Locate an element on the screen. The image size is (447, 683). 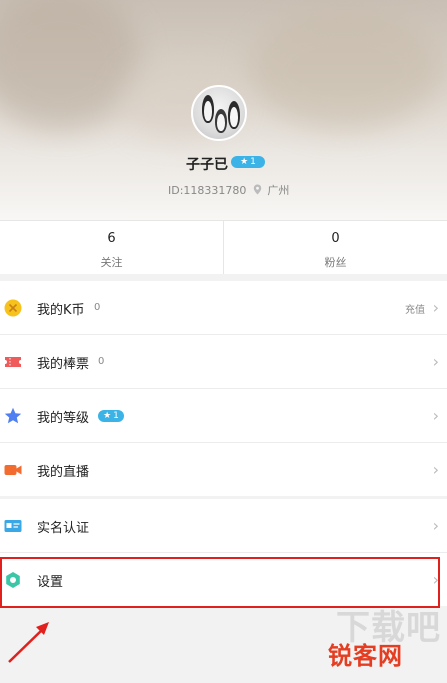
kcoin-count: 0 is located at coordinates (97, 307).